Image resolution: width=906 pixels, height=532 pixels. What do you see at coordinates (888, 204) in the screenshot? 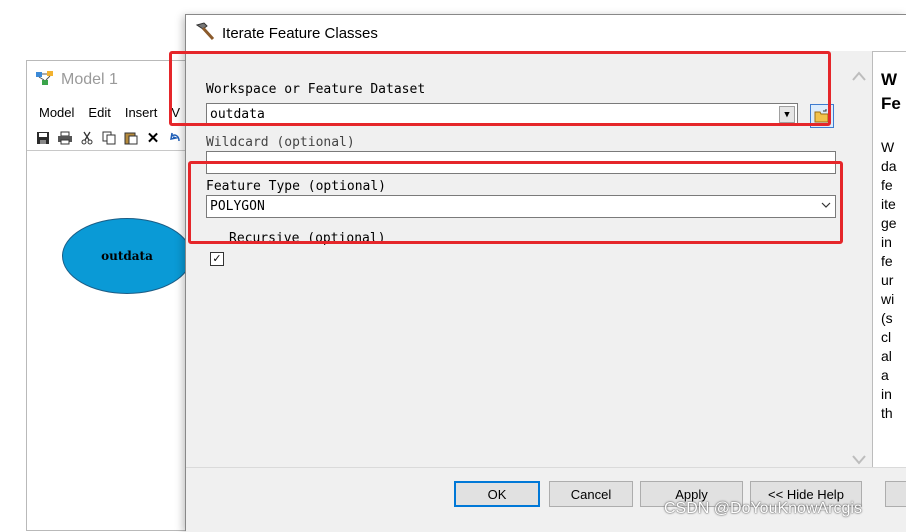
I see `help-body-line: ite` at bounding box center [888, 204].